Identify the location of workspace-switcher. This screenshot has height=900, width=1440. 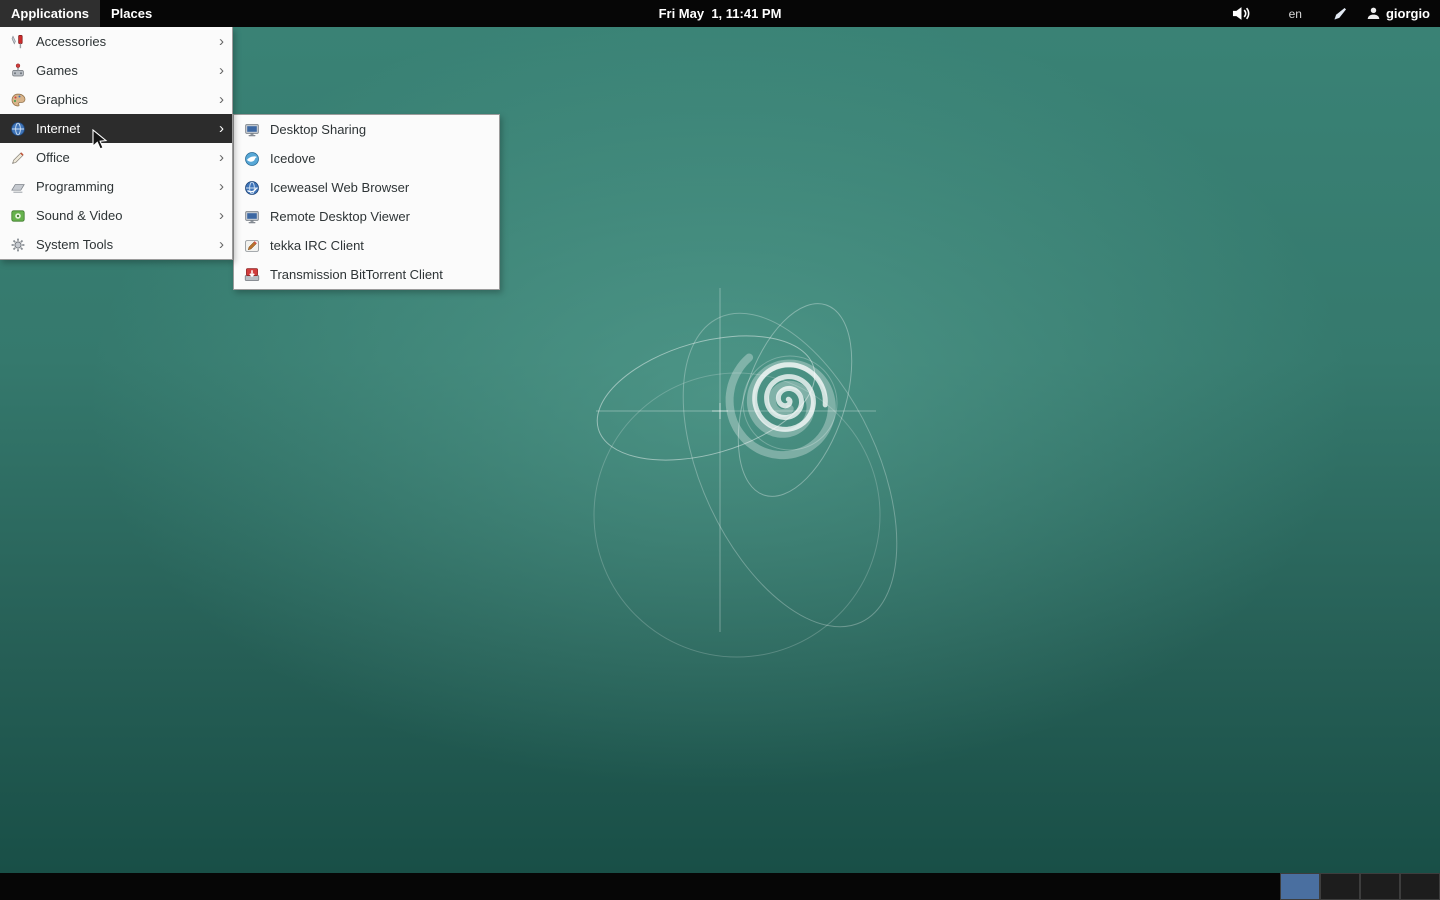
(1360, 886).